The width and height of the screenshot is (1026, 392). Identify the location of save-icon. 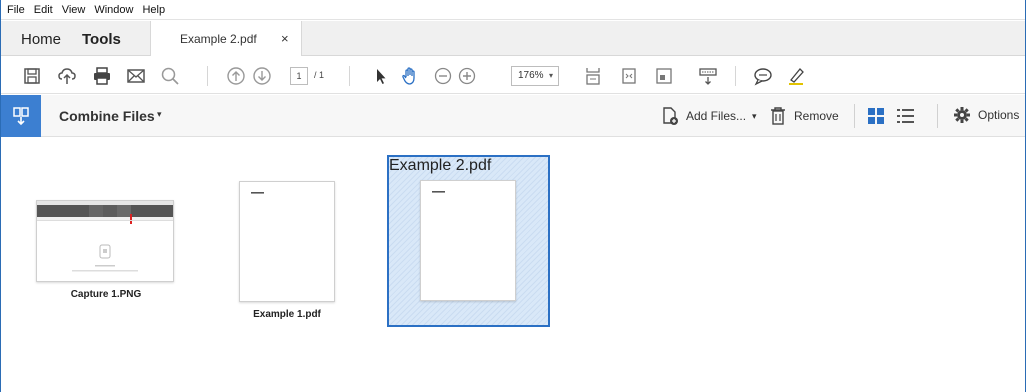
(32, 76).